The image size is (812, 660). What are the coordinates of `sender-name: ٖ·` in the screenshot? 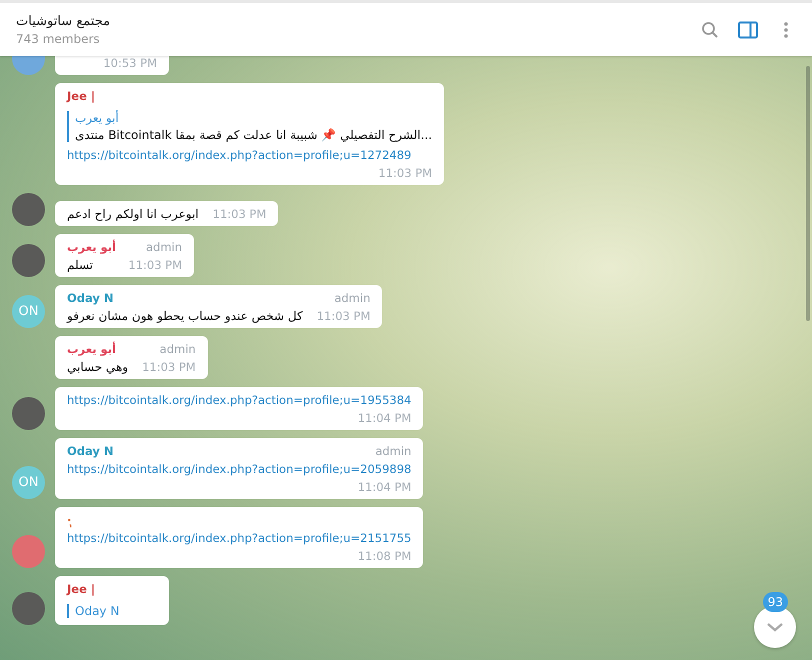 It's located at (69, 520).